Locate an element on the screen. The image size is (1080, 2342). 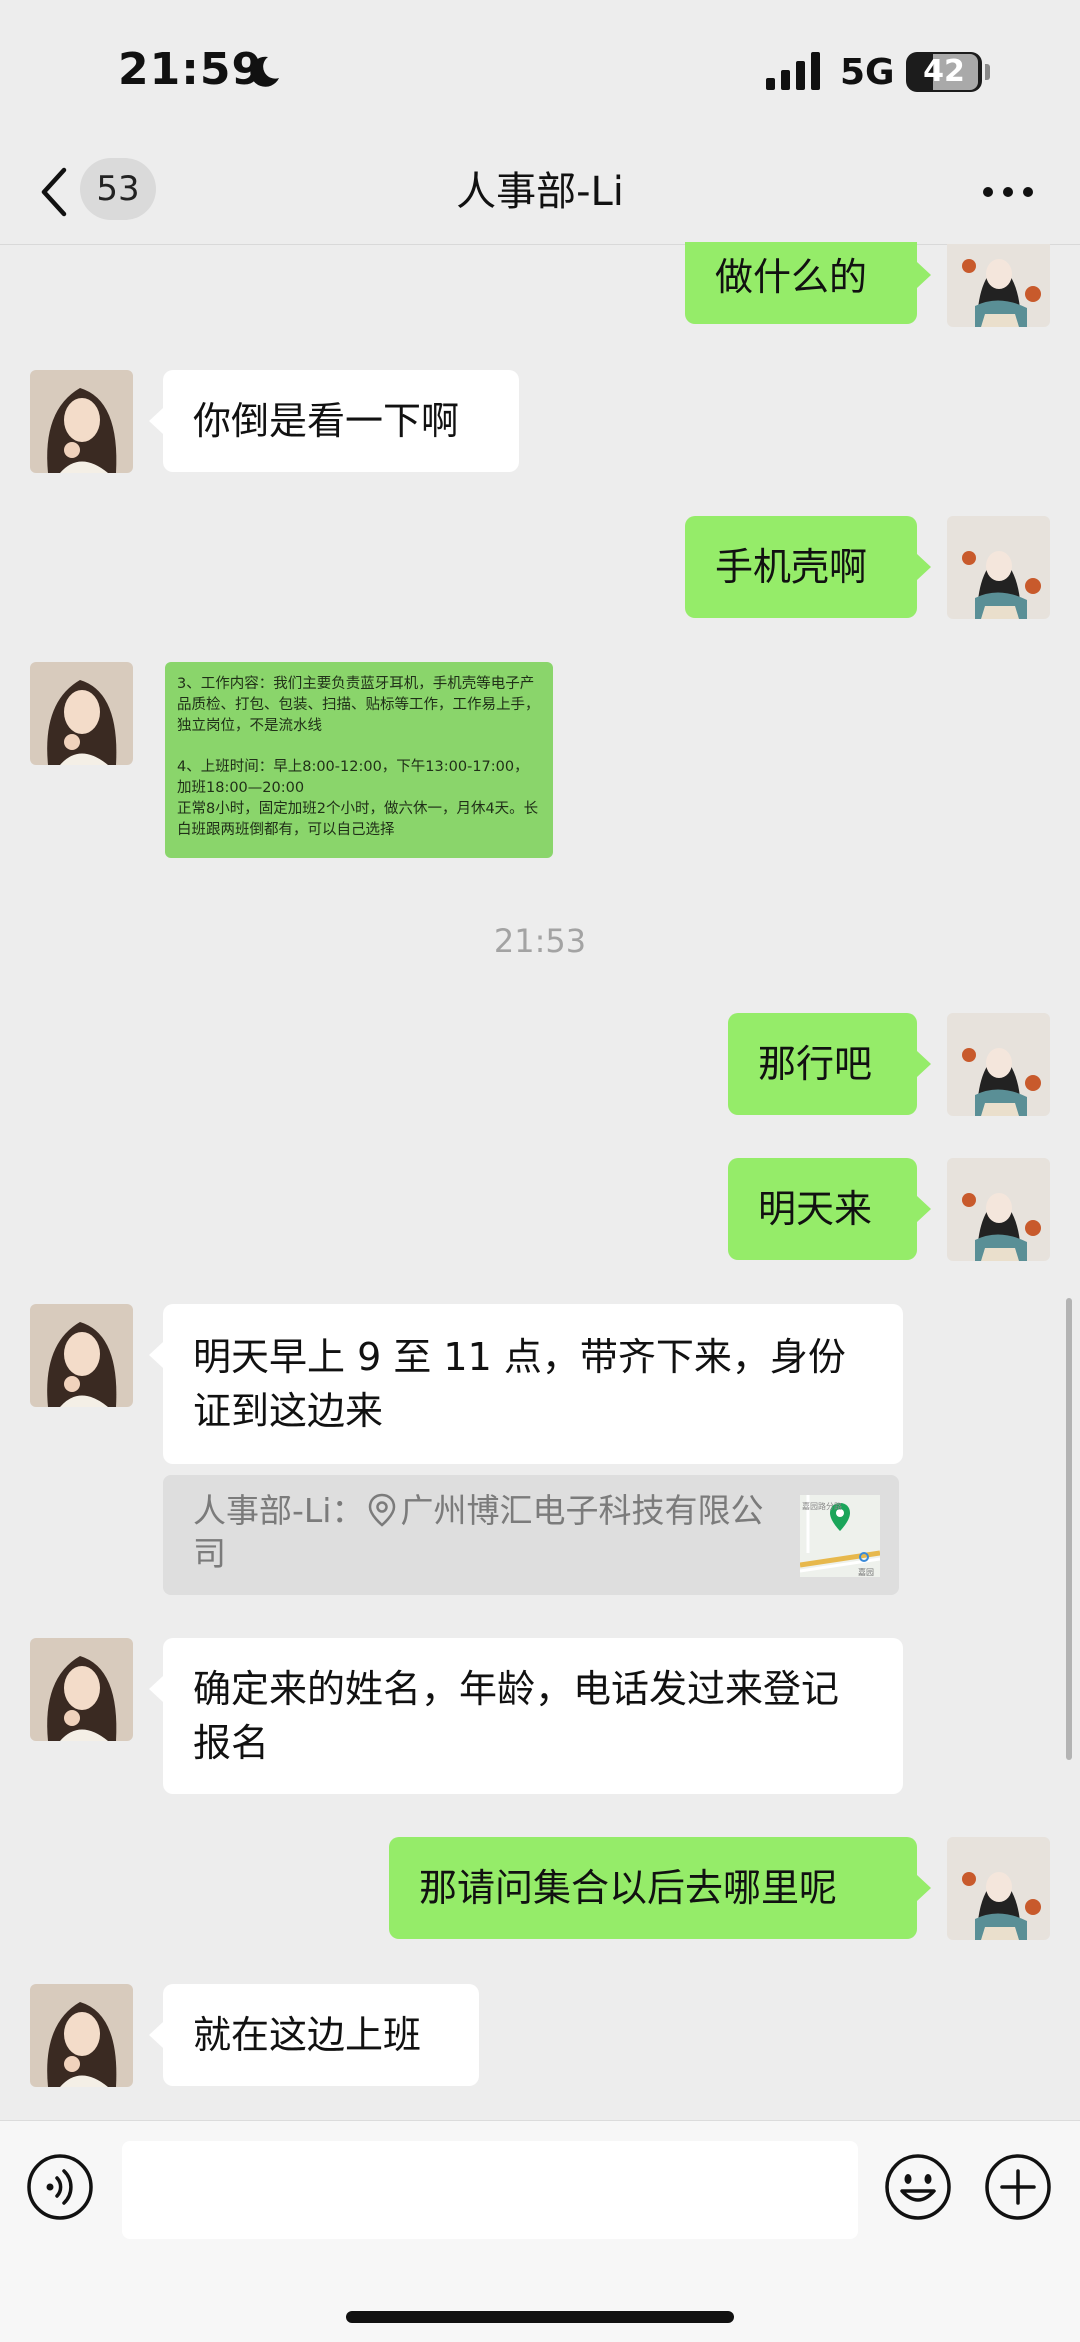
message-bubble-outgoing: 手机壳啊 is located at coordinates (801, 567).